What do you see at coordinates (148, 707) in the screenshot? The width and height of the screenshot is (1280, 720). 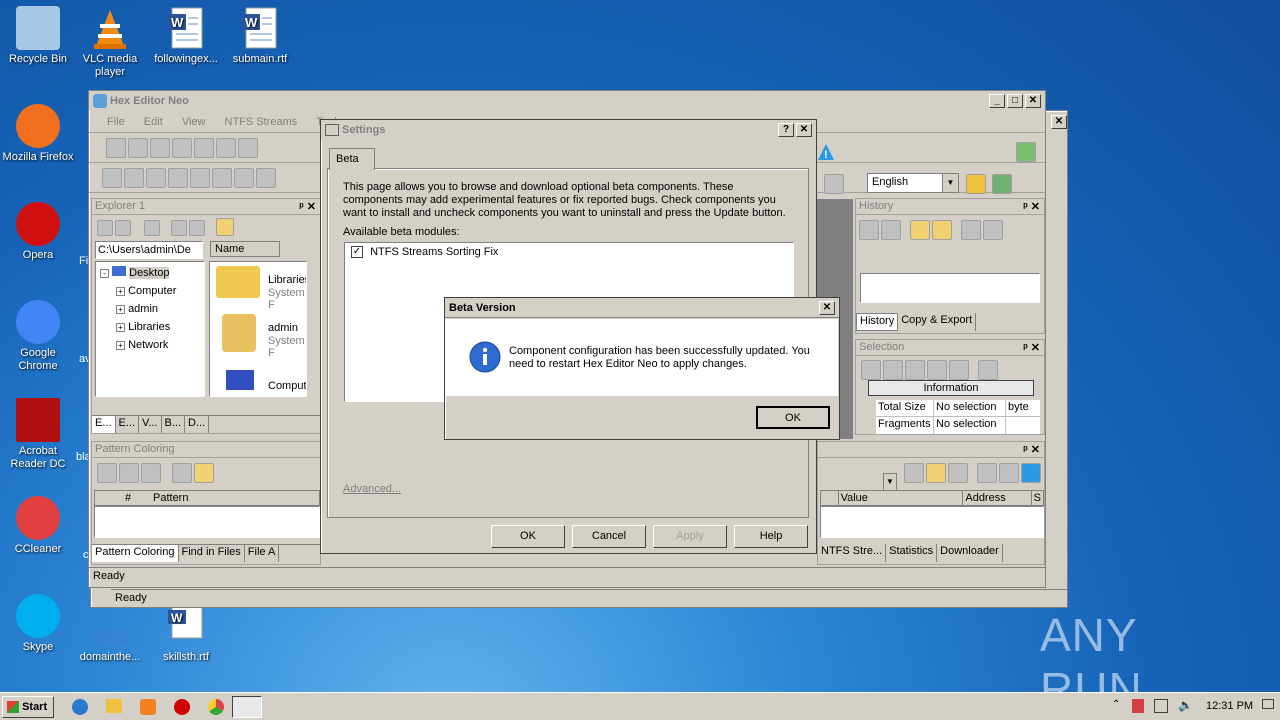 I see `media-player-icon` at bounding box center [148, 707].